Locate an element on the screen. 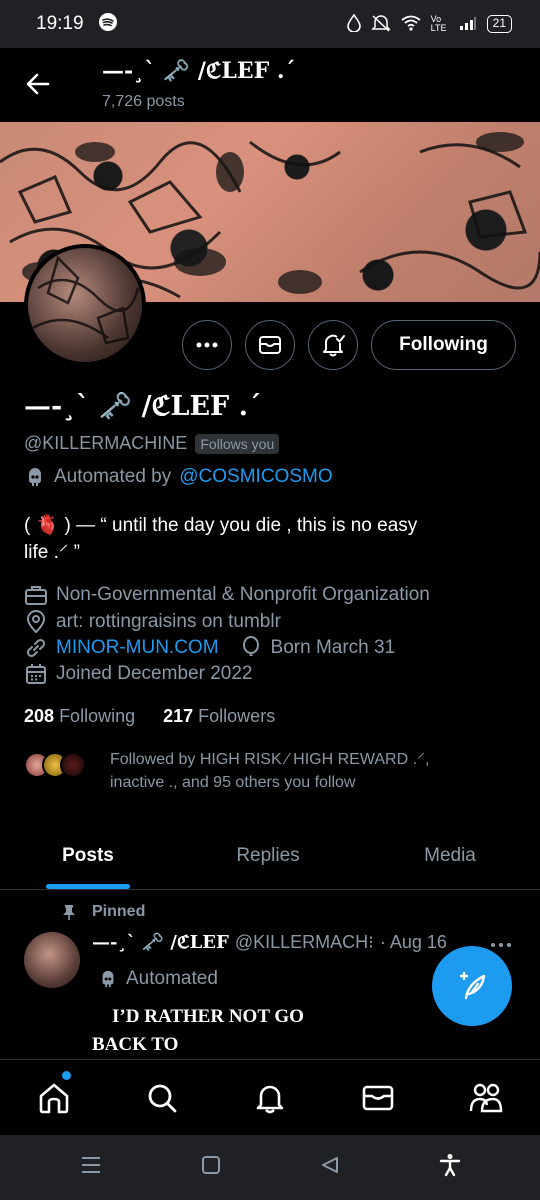  system-navigation-bar is located at coordinates (270, 1167).